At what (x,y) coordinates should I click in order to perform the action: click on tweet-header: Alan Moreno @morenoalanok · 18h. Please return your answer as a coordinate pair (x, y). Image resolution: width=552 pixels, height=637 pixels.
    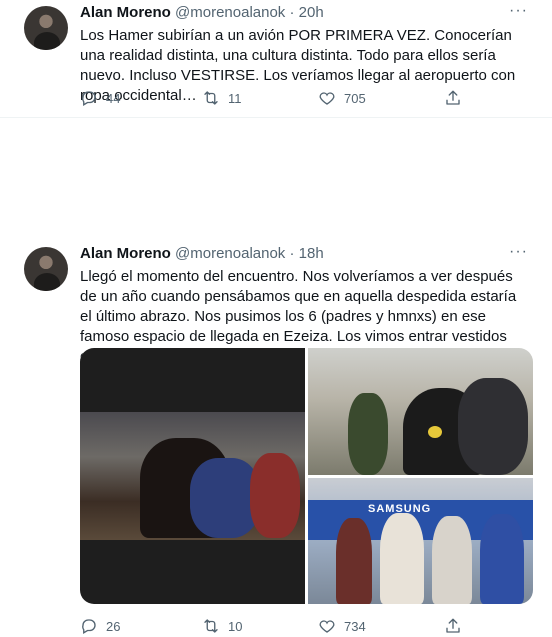
    Looking at the image, I should click on (202, 253).